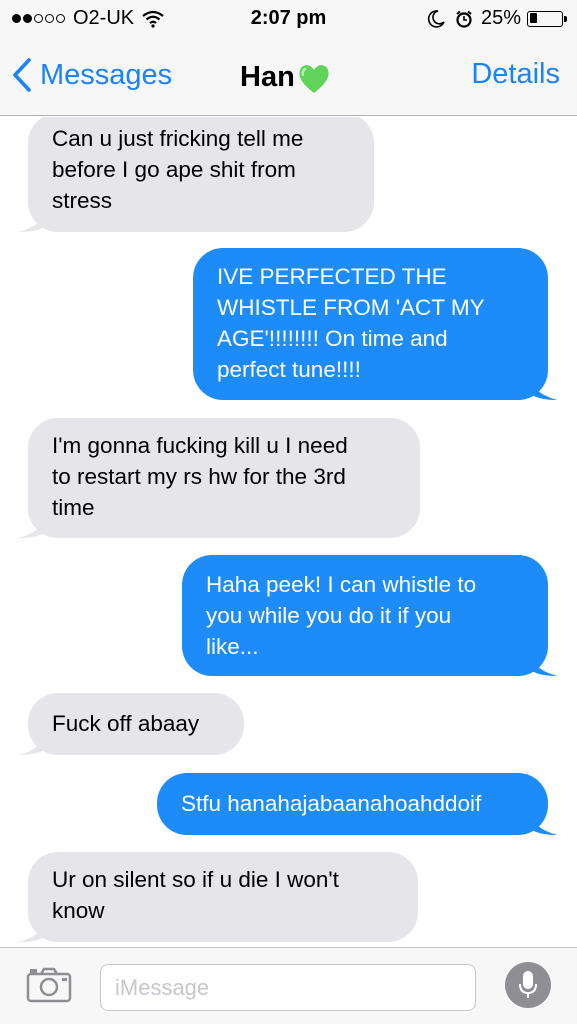 The image size is (577, 1024). What do you see at coordinates (436, 18) in the screenshot?
I see `moon-icon` at bounding box center [436, 18].